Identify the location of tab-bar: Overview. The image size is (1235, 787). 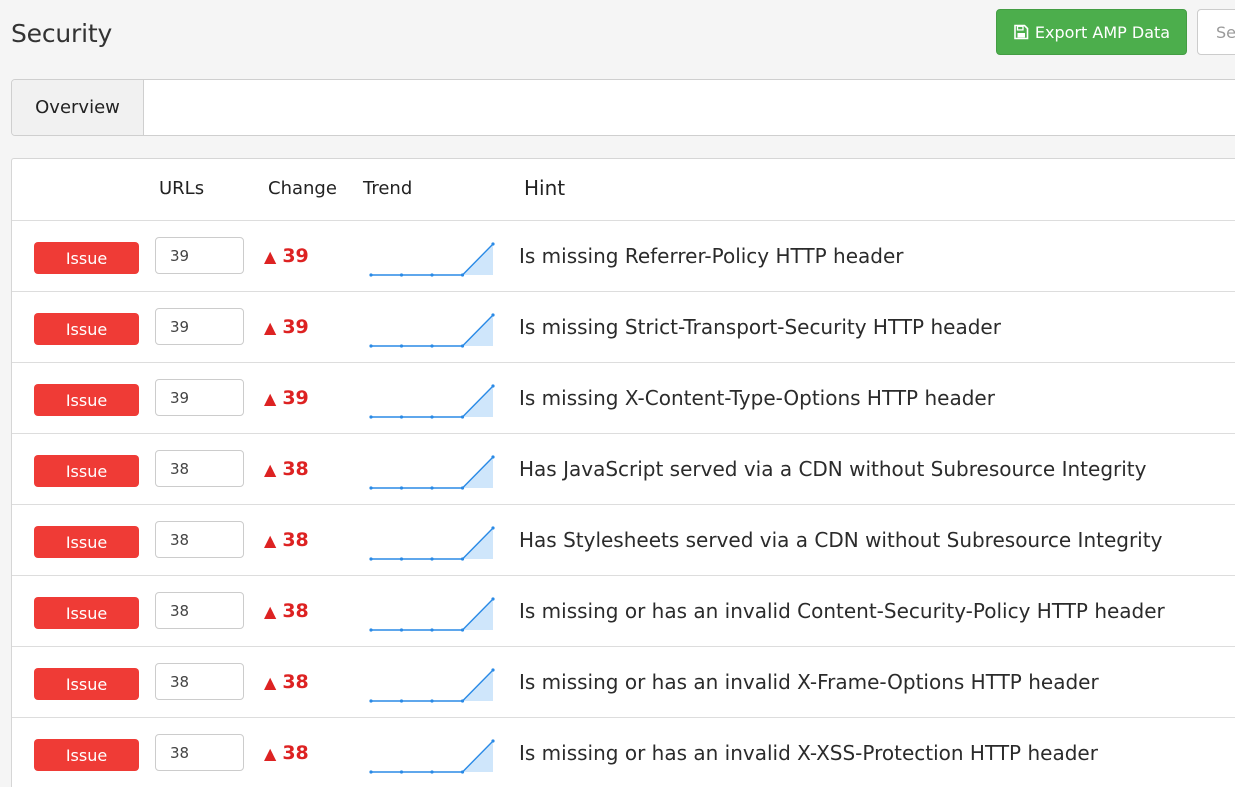
(623, 107).